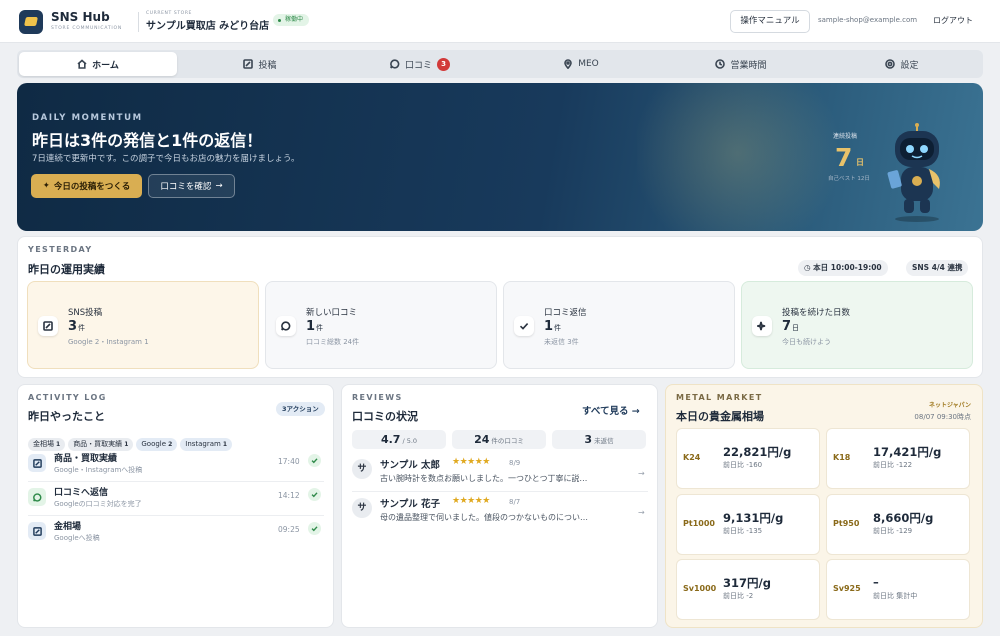  Describe the element at coordinates (390, 439) in the screenshot. I see `stat-number: 4.7` at that location.